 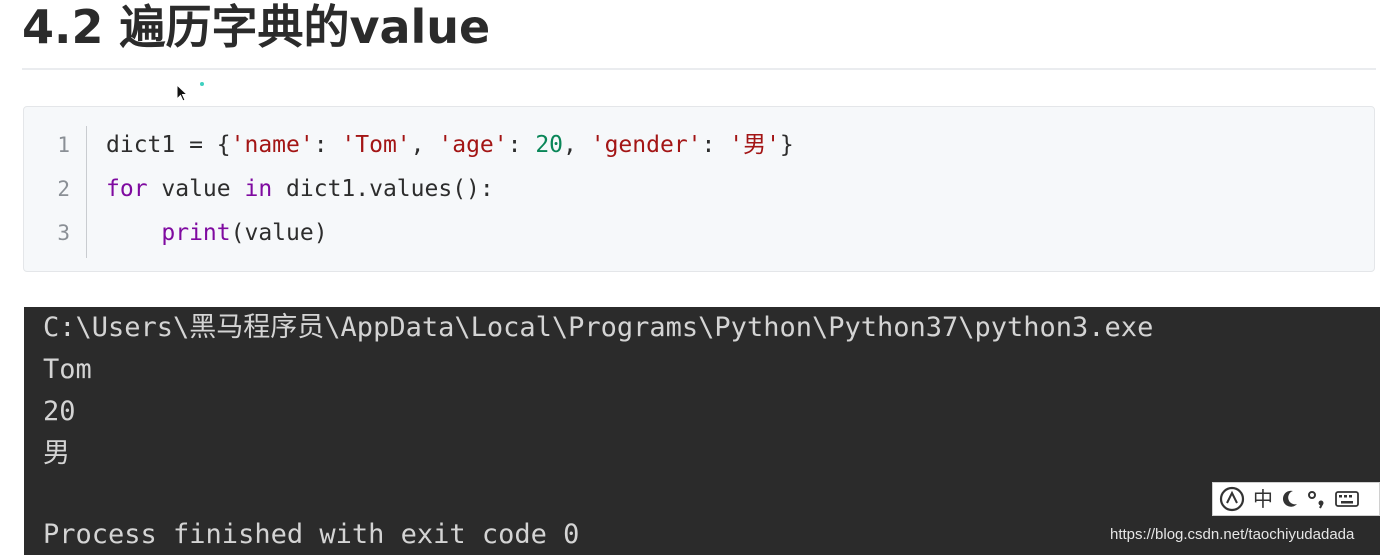 I want to click on code-token: value, so click(x=196, y=189).